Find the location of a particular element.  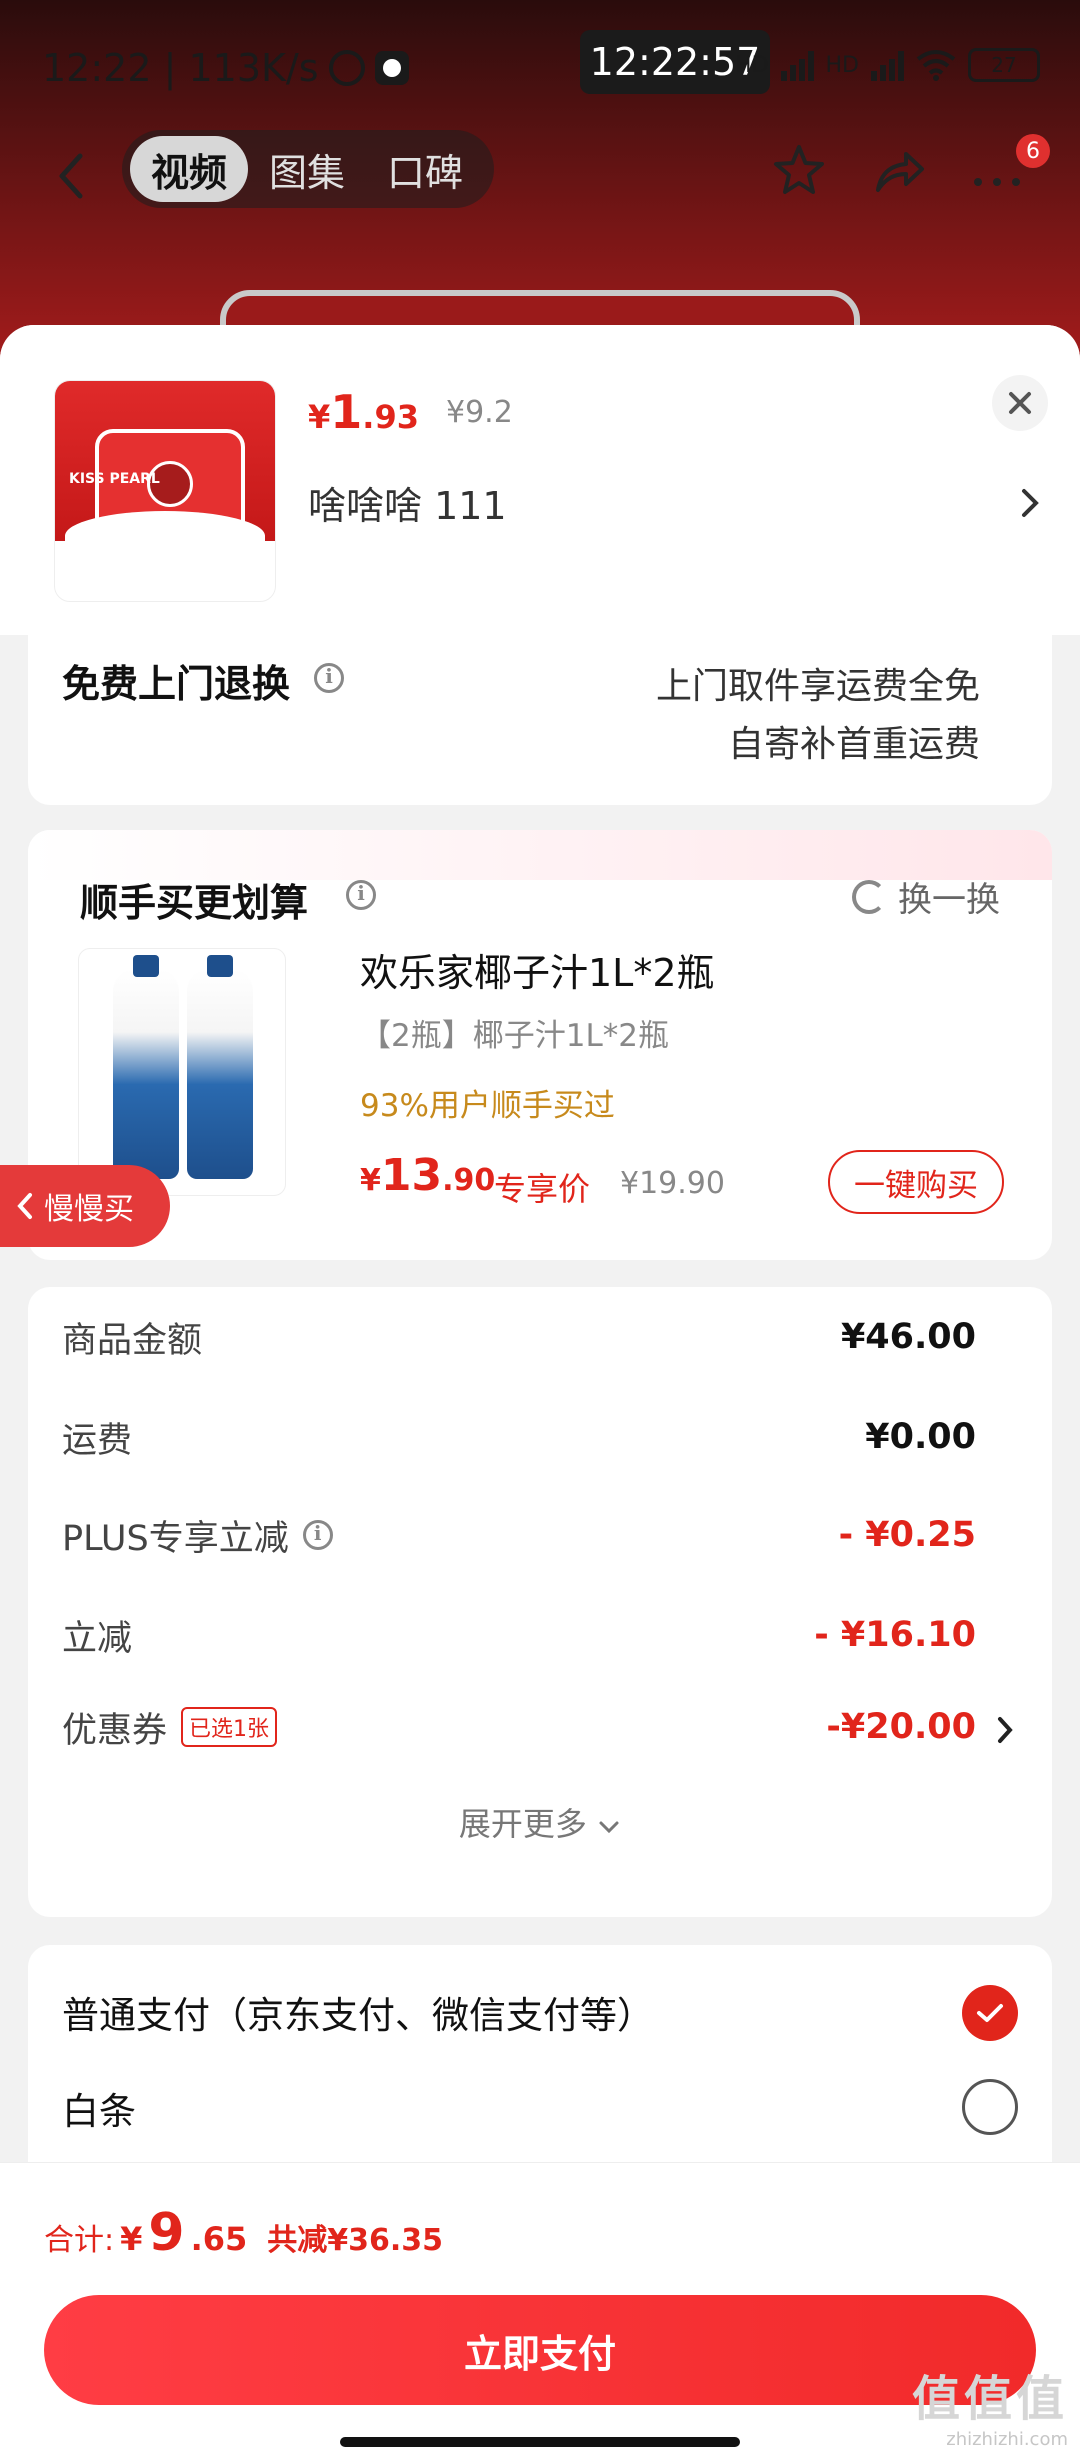

refresh-icon is located at coordinates (869, 896).